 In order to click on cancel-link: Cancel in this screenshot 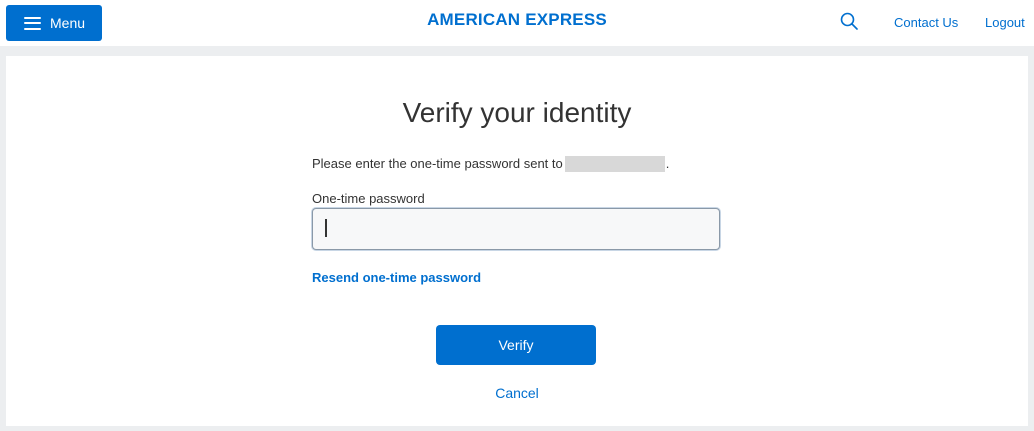, I will do `click(517, 393)`.